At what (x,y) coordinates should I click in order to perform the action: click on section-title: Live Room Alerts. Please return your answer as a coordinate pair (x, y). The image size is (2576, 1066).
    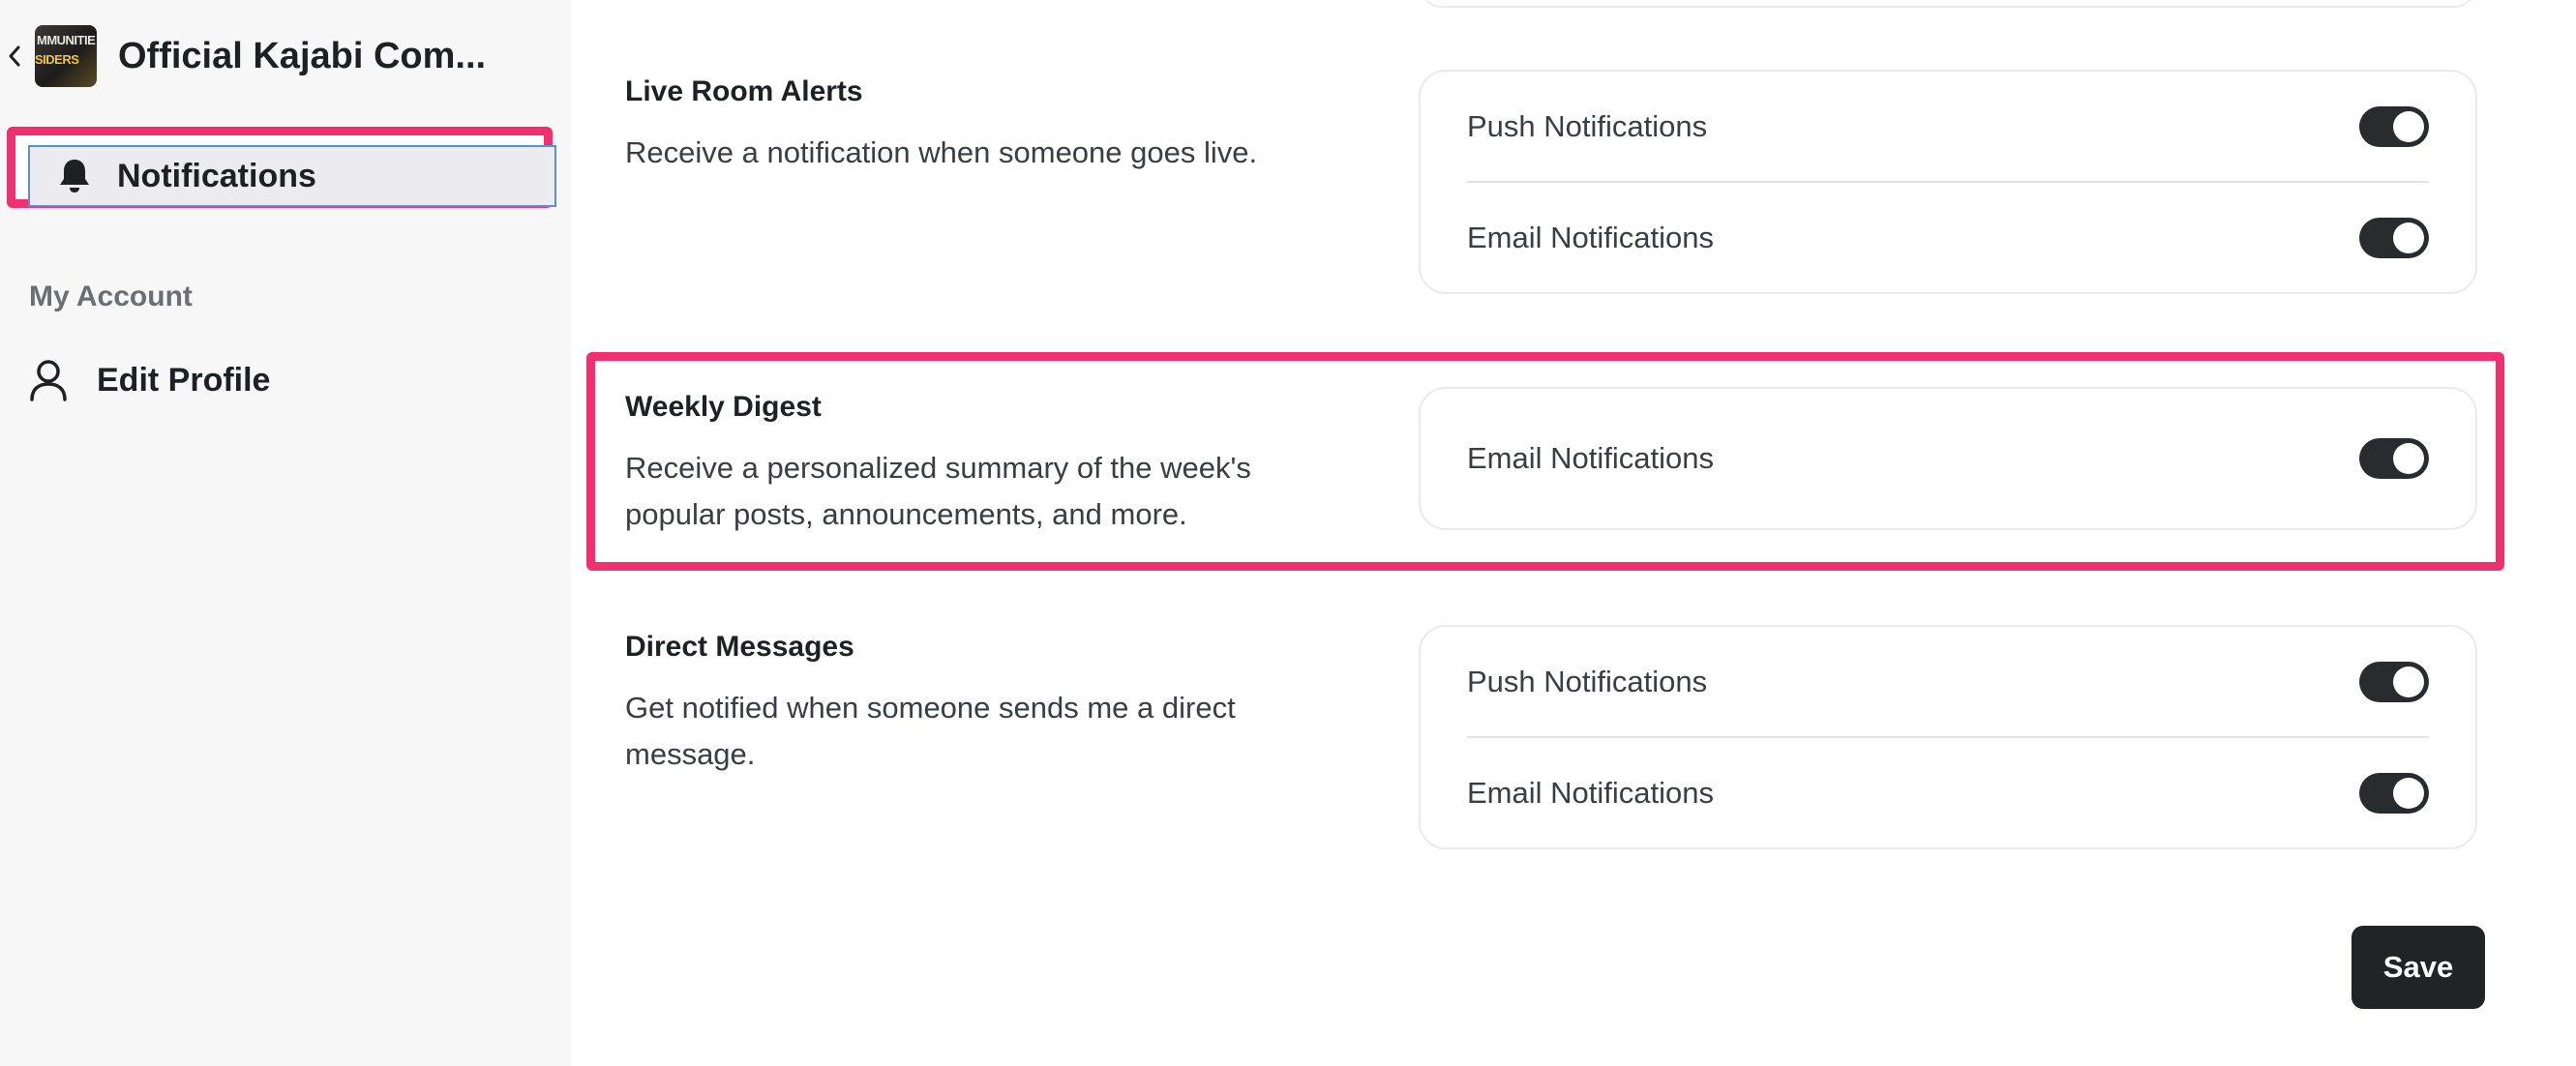
    Looking at the image, I should click on (744, 91).